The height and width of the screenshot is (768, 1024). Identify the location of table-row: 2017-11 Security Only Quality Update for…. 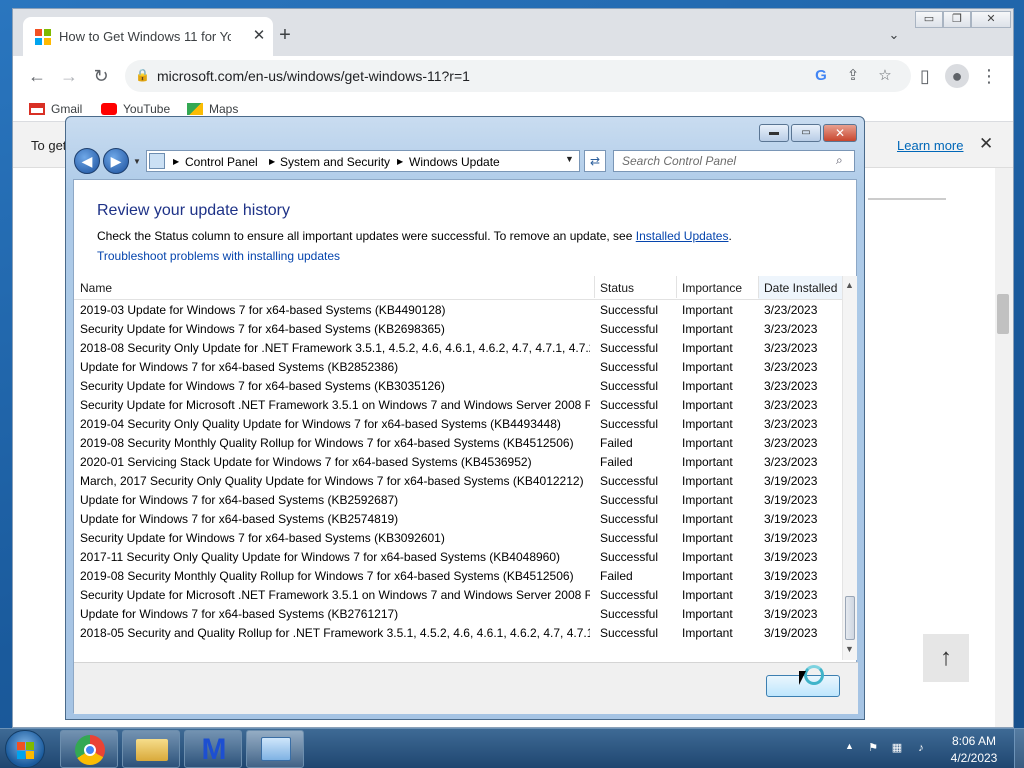
(458, 556).